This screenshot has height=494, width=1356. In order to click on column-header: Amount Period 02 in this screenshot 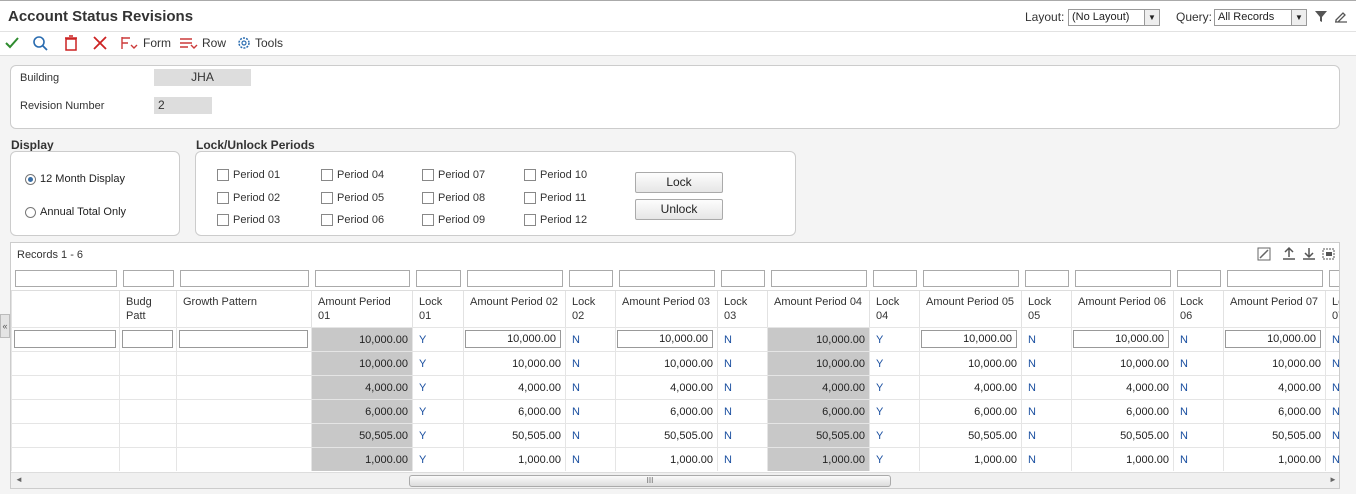, I will do `click(514, 309)`.